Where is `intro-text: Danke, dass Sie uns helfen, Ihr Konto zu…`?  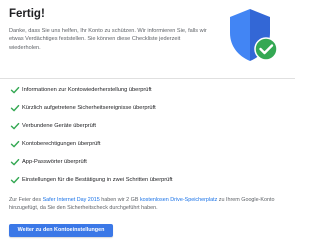 intro-text: Danke, dass Sie uns helfen, Ihr Konto zu… is located at coordinates (108, 39).